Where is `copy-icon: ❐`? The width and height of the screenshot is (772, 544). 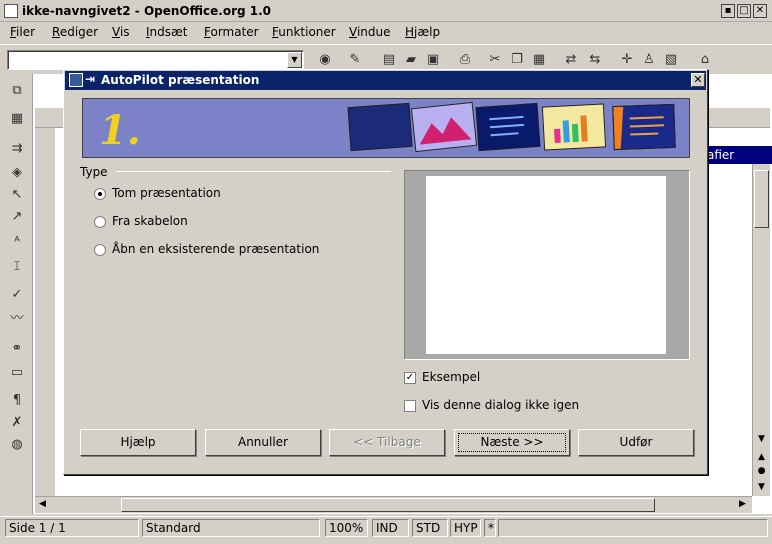 copy-icon: ❐ is located at coordinates (517, 60).